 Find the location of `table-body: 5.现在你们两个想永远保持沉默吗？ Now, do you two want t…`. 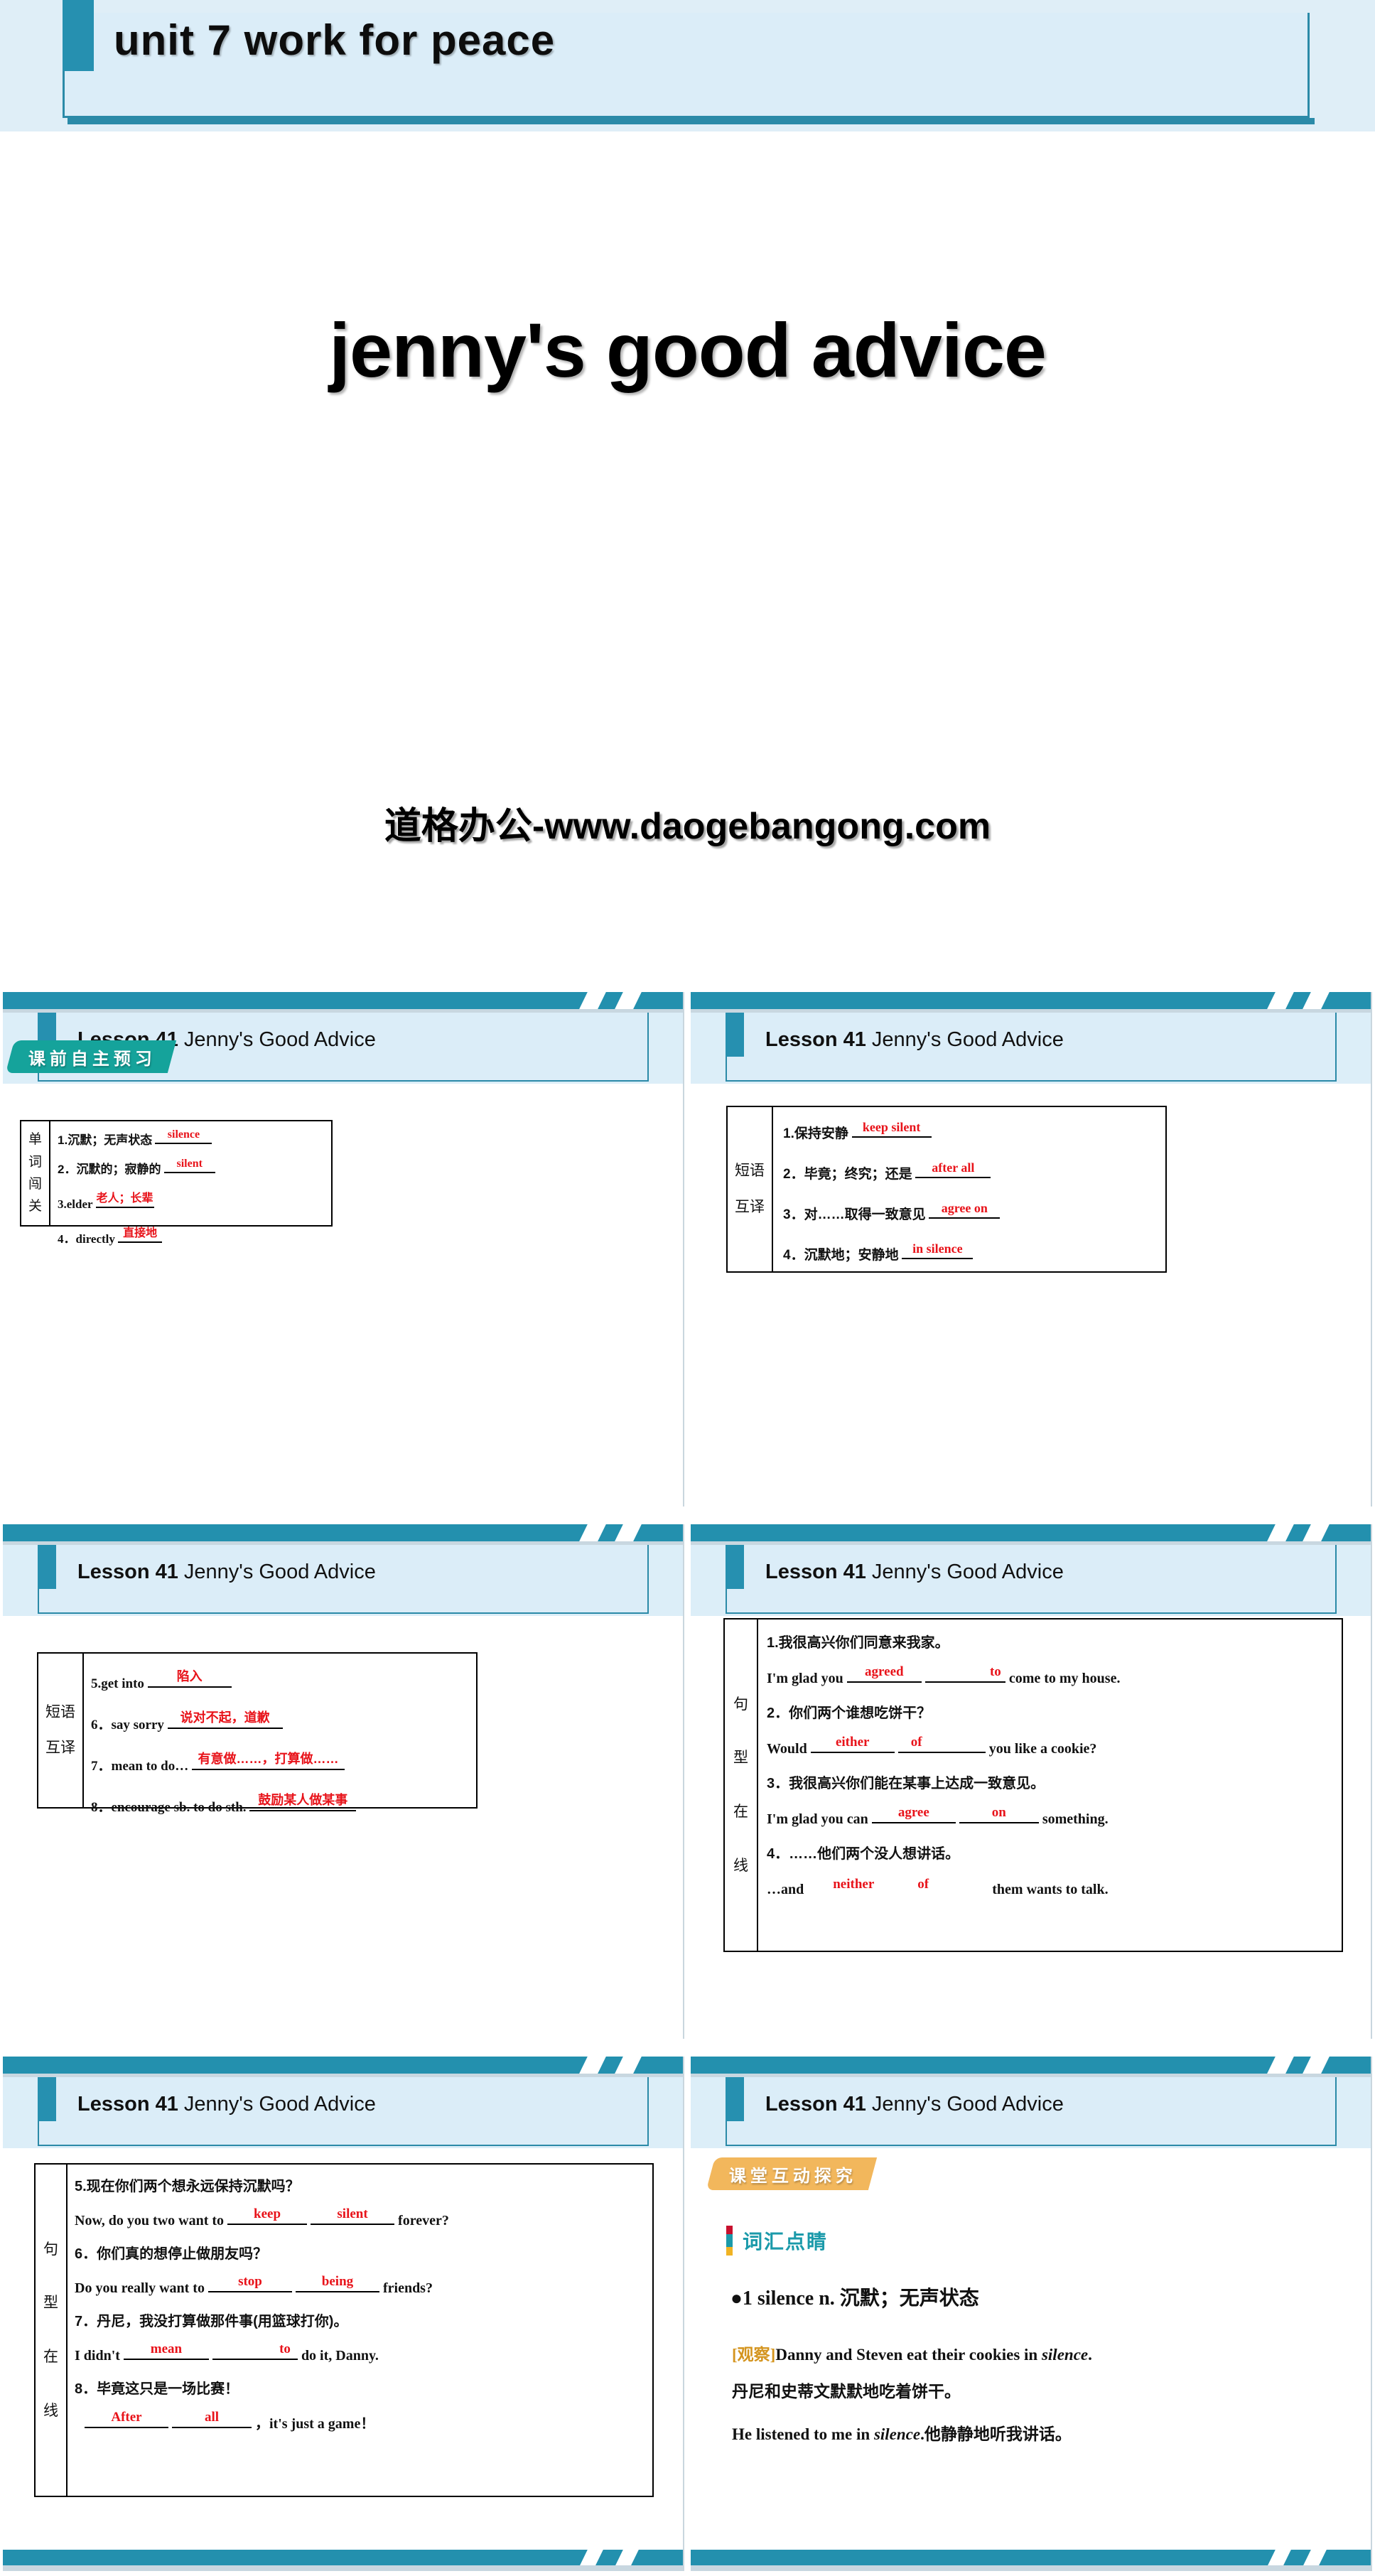

table-body: 5.现在你们两个想永远保持沉默吗？ Now, do you two want t… is located at coordinates (360, 2330).